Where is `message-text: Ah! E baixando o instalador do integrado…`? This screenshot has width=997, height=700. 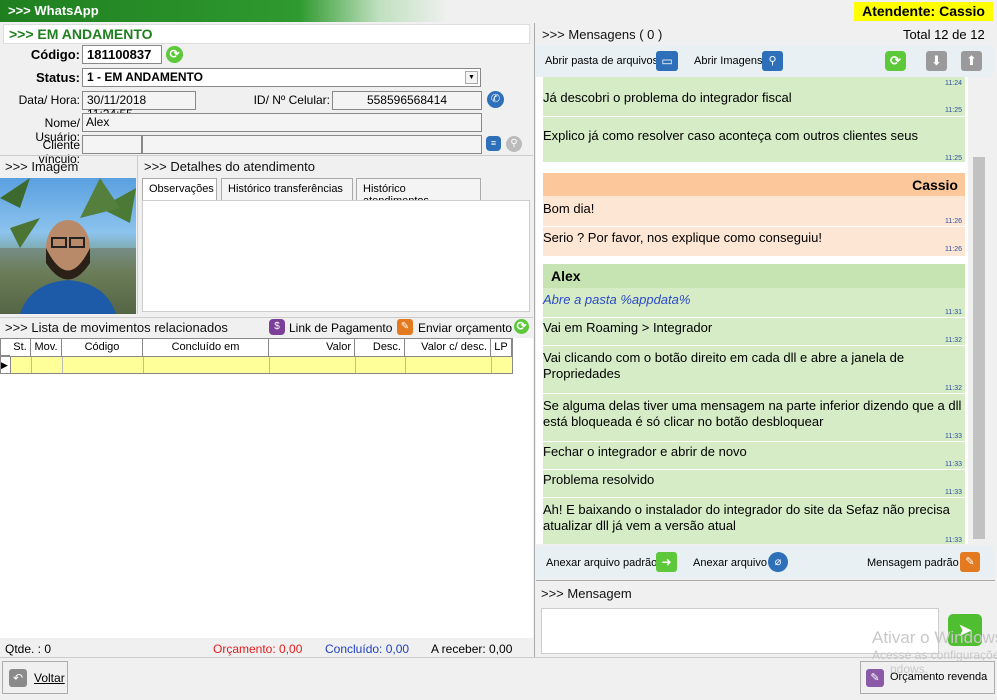 message-text: Ah! E baixando o instalador do integrado… is located at coordinates (746, 517).